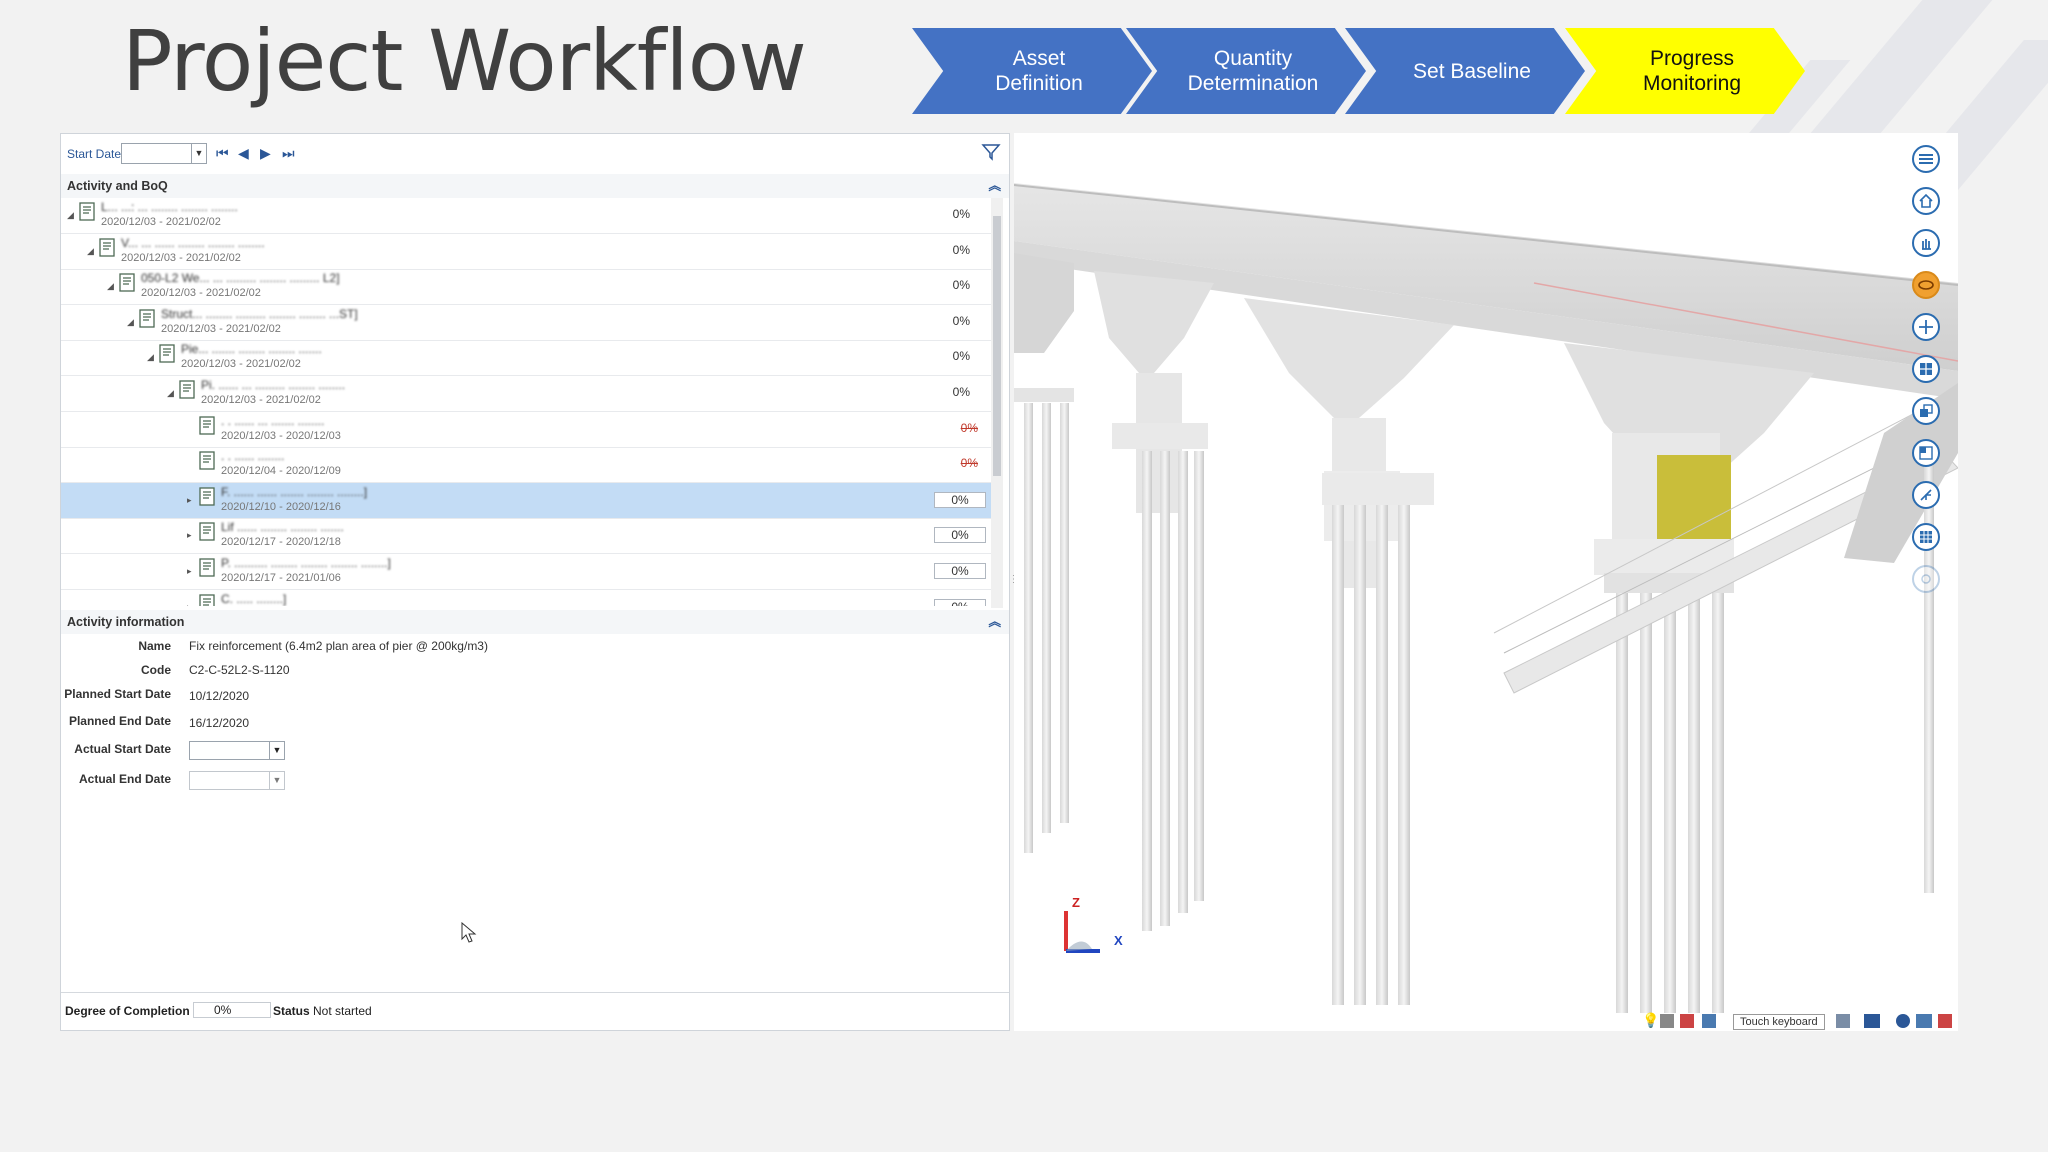 The width and height of the screenshot is (2048, 1152). Describe the element at coordinates (1926, 411) in the screenshot. I see `layers-icon` at that location.